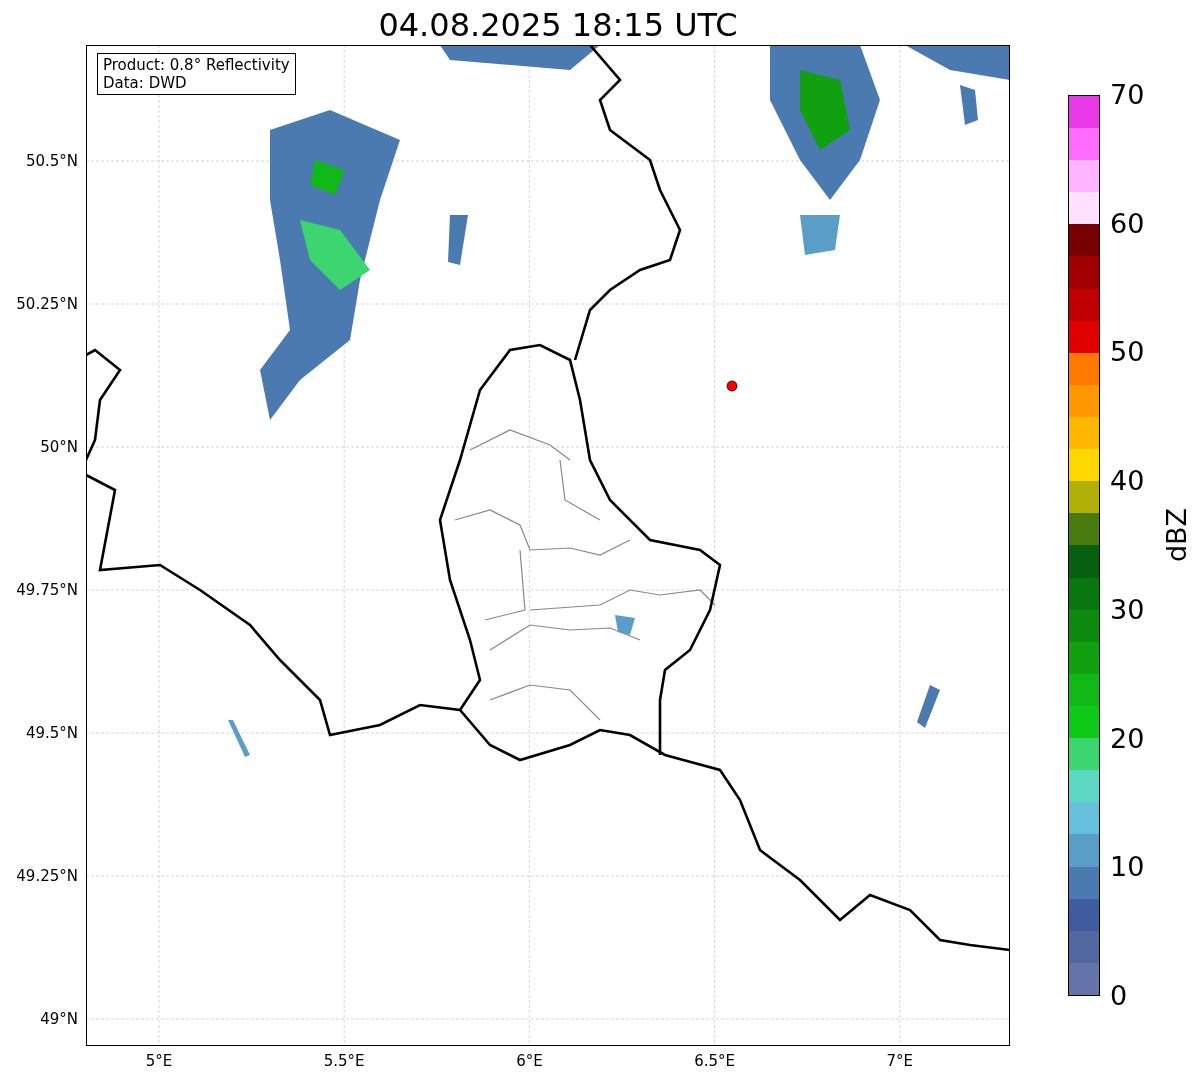 The image size is (1202, 1081). What do you see at coordinates (1177, 535) in the screenshot?
I see `colorbar-label: dBZ` at bounding box center [1177, 535].